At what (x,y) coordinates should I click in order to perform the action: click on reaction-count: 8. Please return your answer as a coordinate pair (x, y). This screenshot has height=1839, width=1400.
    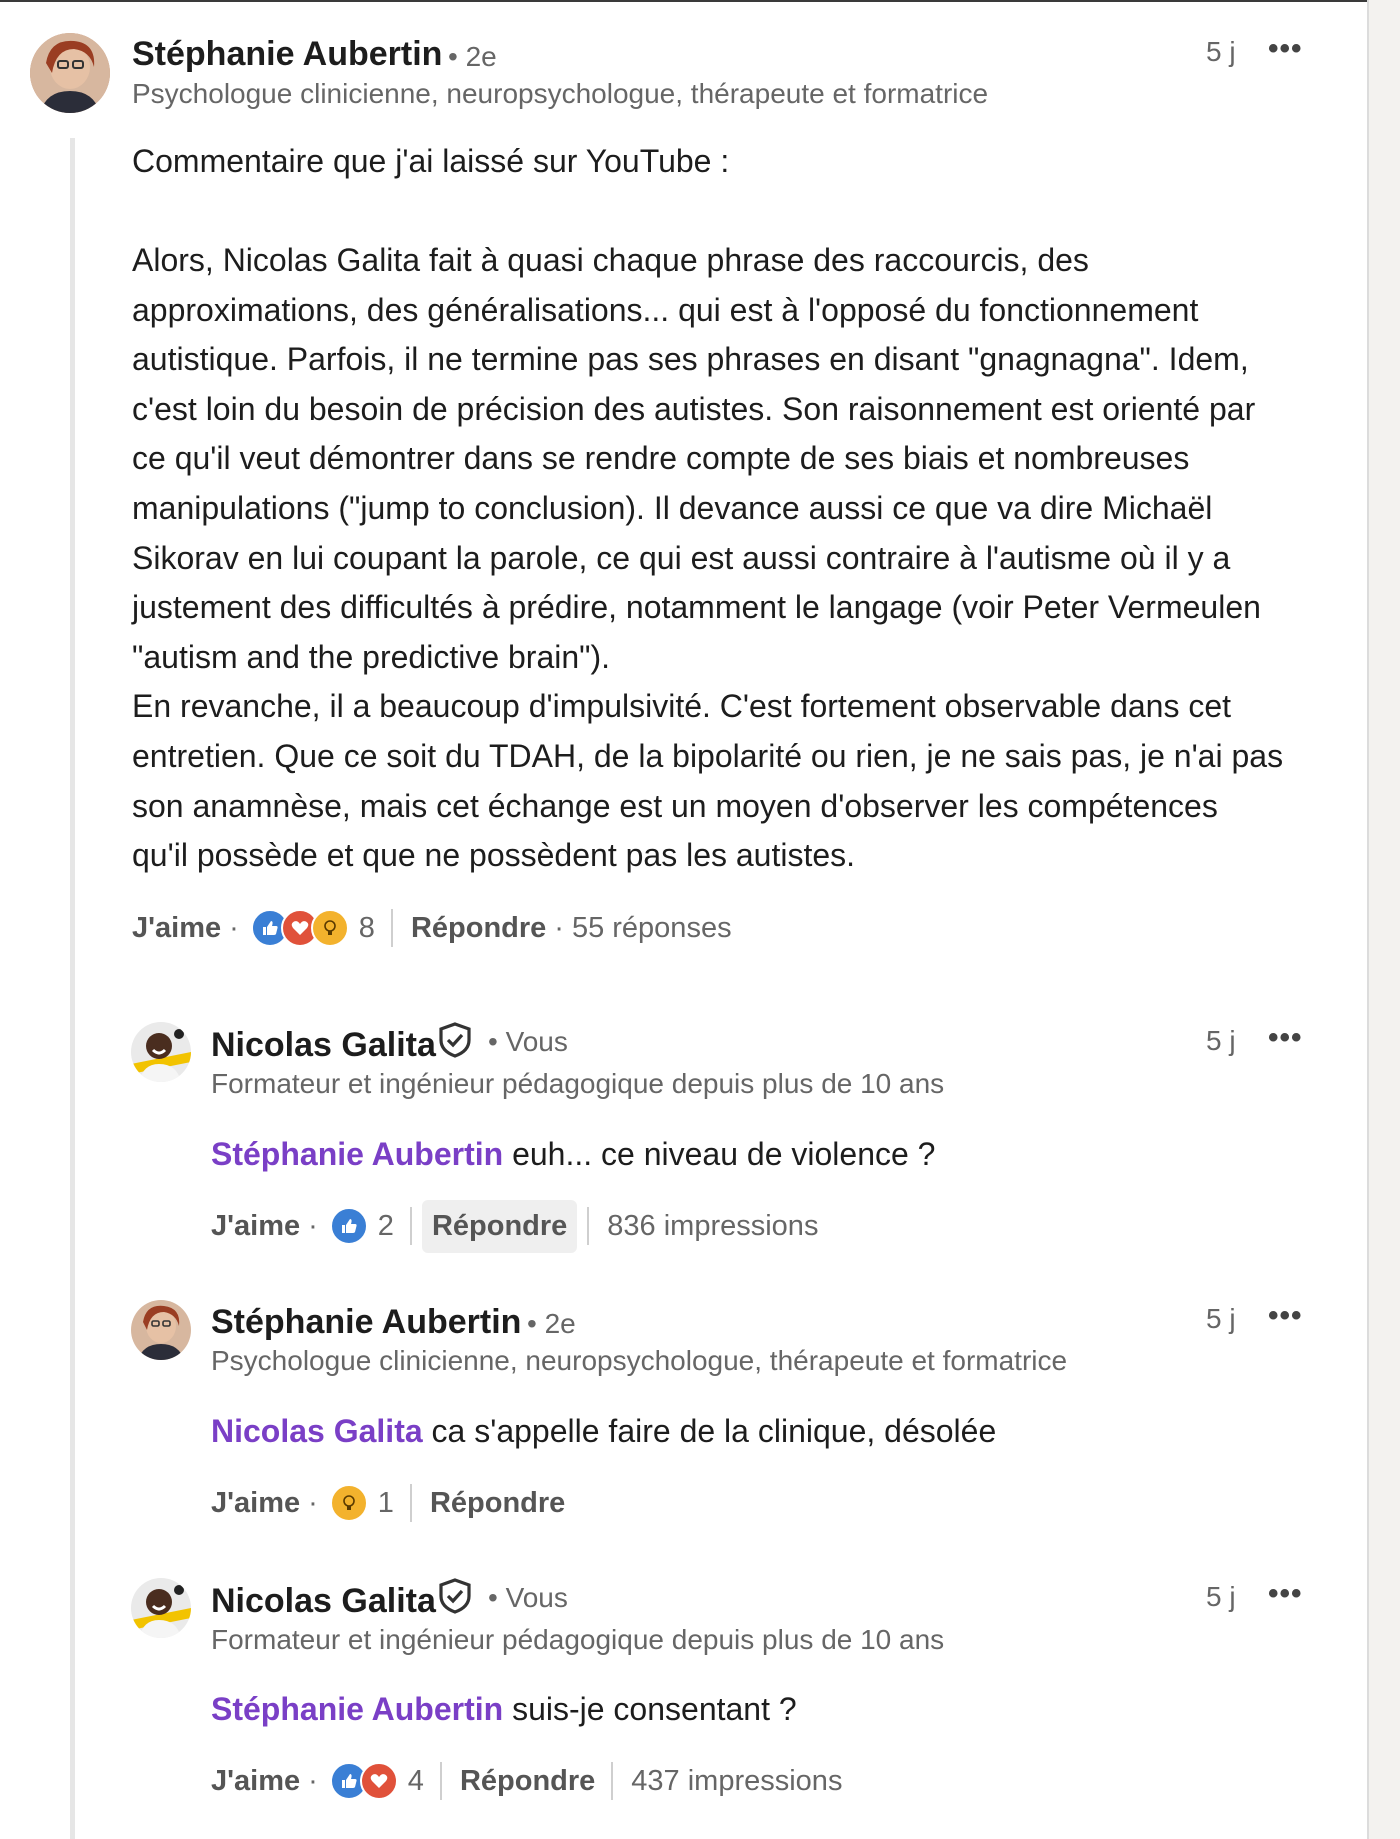
    Looking at the image, I should click on (367, 928).